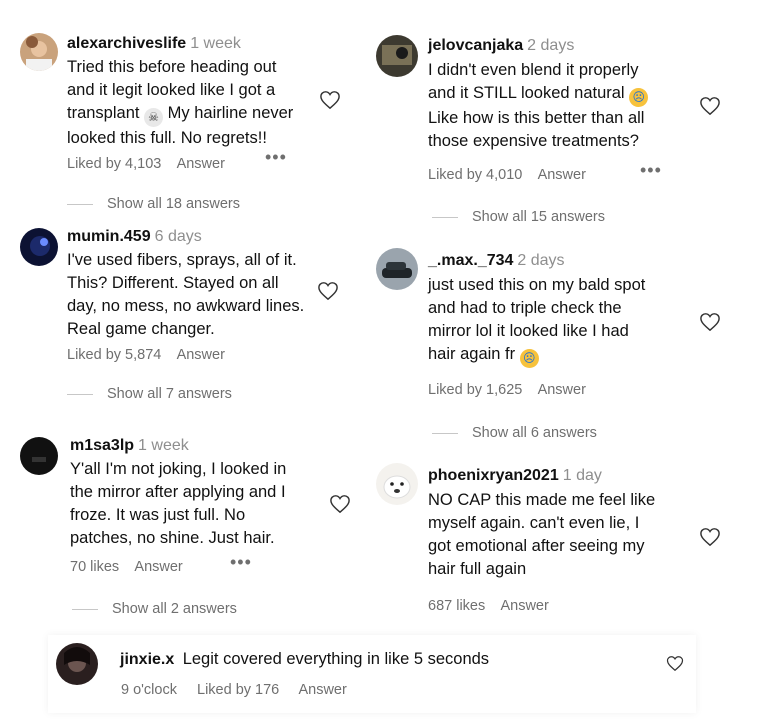  What do you see at coordinates (238, 690) in the screenshot?
I see `like-count: Liked by 176` at bounding box center [238, 690].